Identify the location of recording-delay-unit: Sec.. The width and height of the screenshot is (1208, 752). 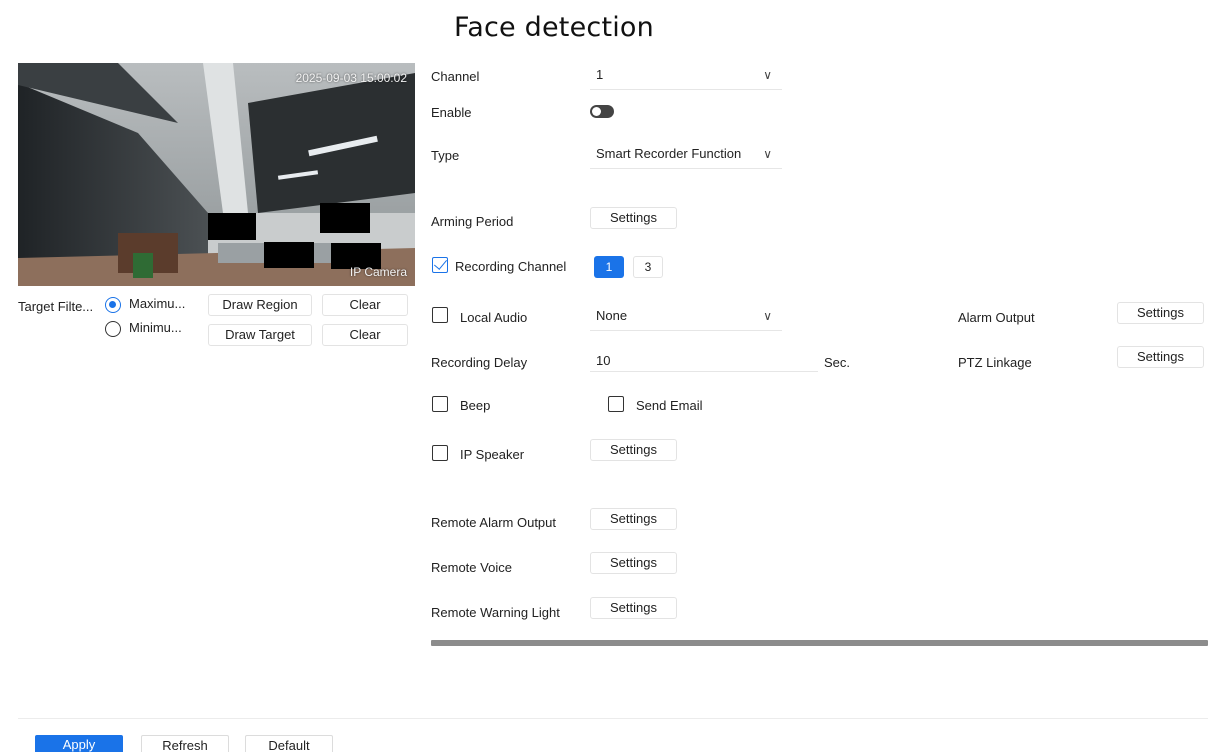
(837, 362).